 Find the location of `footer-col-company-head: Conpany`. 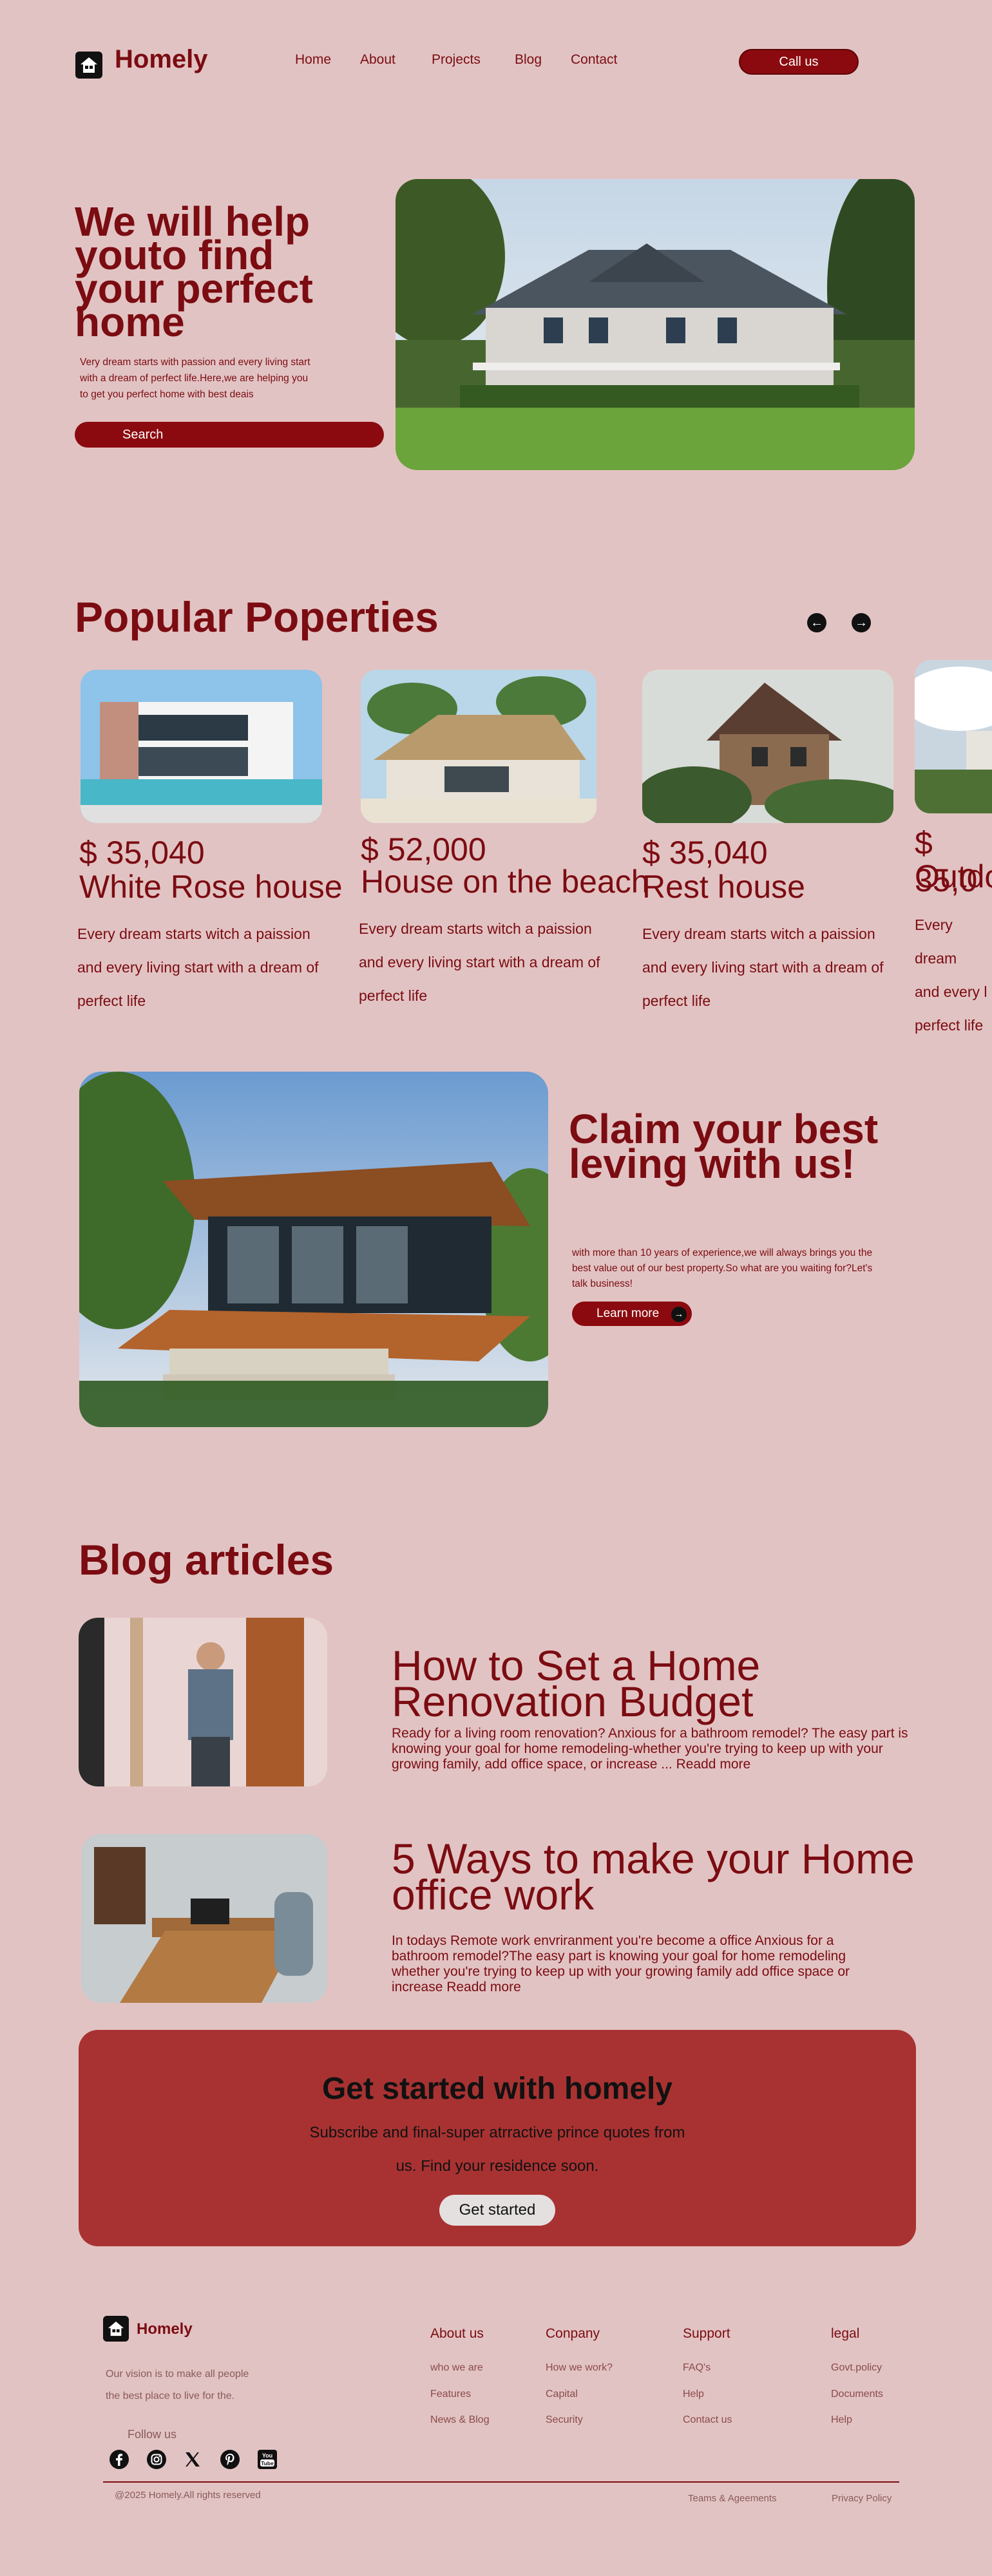

footer-col-company-head: Conpany is located at coordinates (573, 2333).